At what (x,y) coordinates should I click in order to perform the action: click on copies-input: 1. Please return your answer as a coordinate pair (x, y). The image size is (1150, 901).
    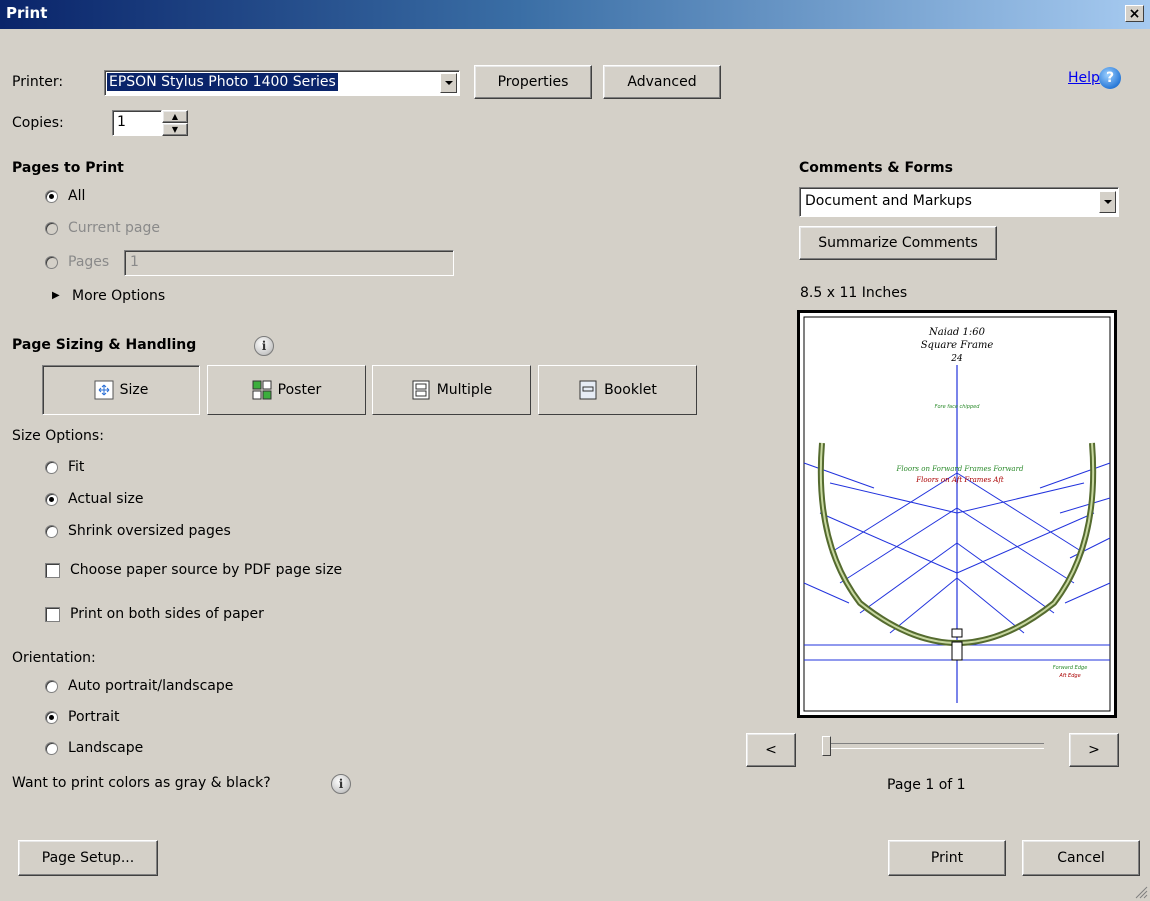
    Looking at the image, I should click on (137, 123).